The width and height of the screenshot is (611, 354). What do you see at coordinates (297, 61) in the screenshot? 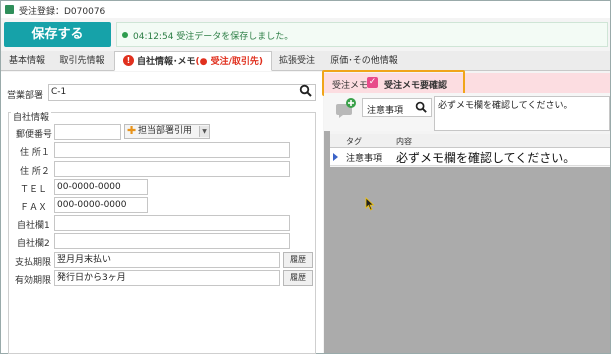
I see `tab-extended-order: 拡張受注` at bounding box center [297, 61].